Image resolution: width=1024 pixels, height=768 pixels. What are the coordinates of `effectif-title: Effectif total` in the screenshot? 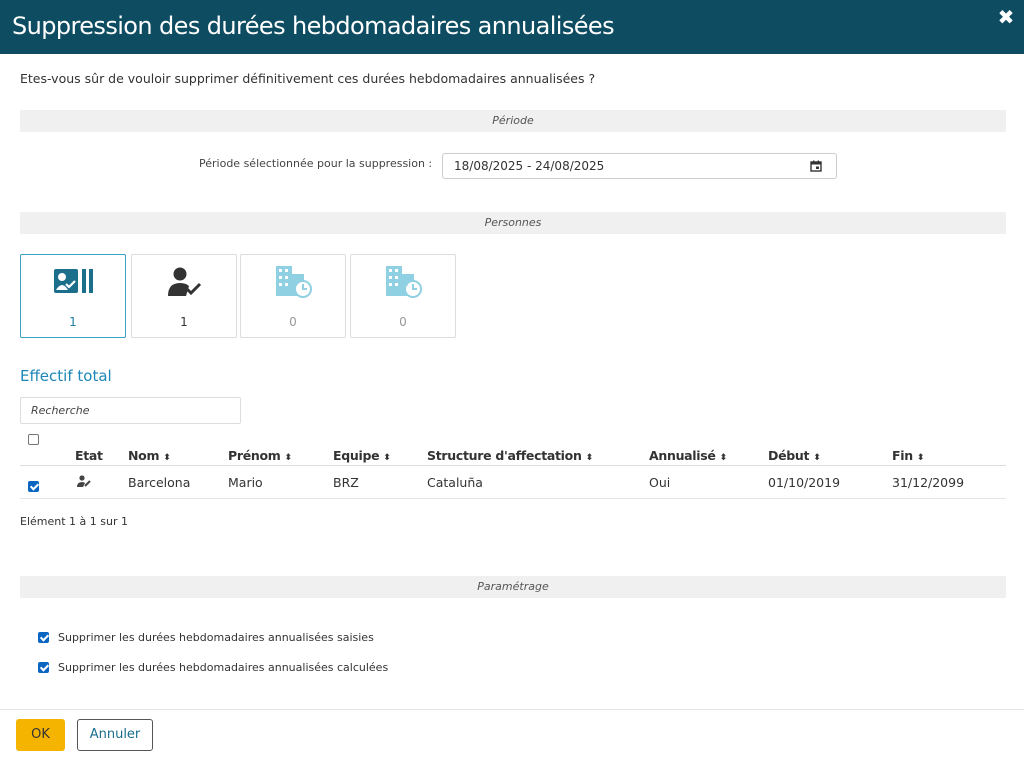 It's located at (66, 376).